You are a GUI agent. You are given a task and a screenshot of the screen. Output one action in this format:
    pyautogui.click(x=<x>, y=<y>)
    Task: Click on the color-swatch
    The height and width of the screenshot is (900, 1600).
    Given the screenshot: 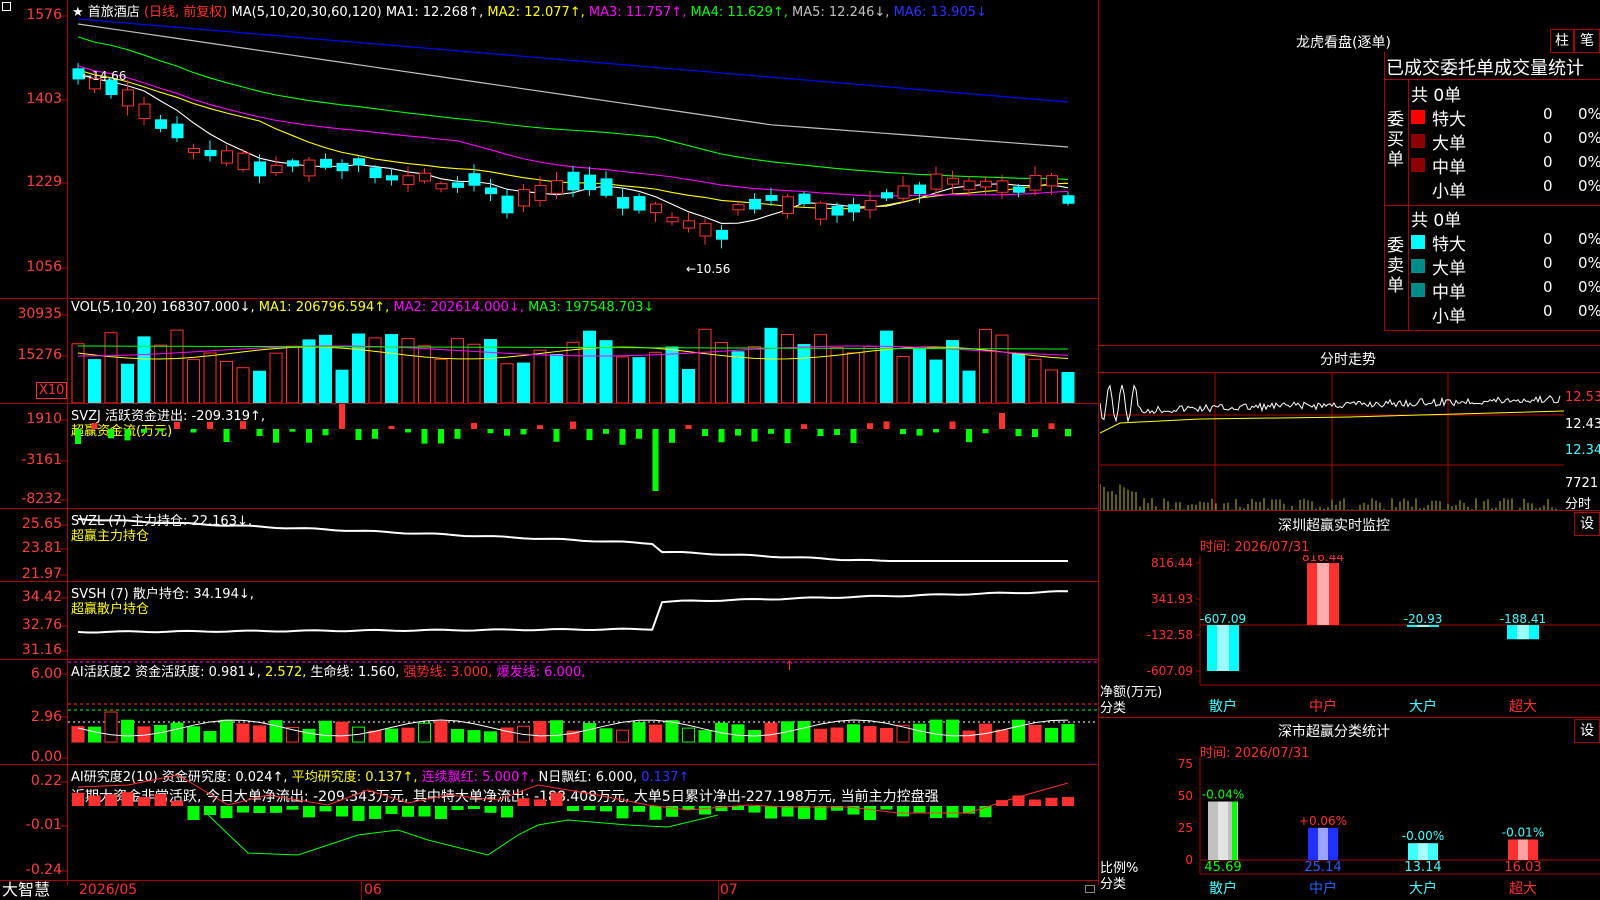 What is the action you would take?
    pyautogui.click(x=1418, y=314)
    